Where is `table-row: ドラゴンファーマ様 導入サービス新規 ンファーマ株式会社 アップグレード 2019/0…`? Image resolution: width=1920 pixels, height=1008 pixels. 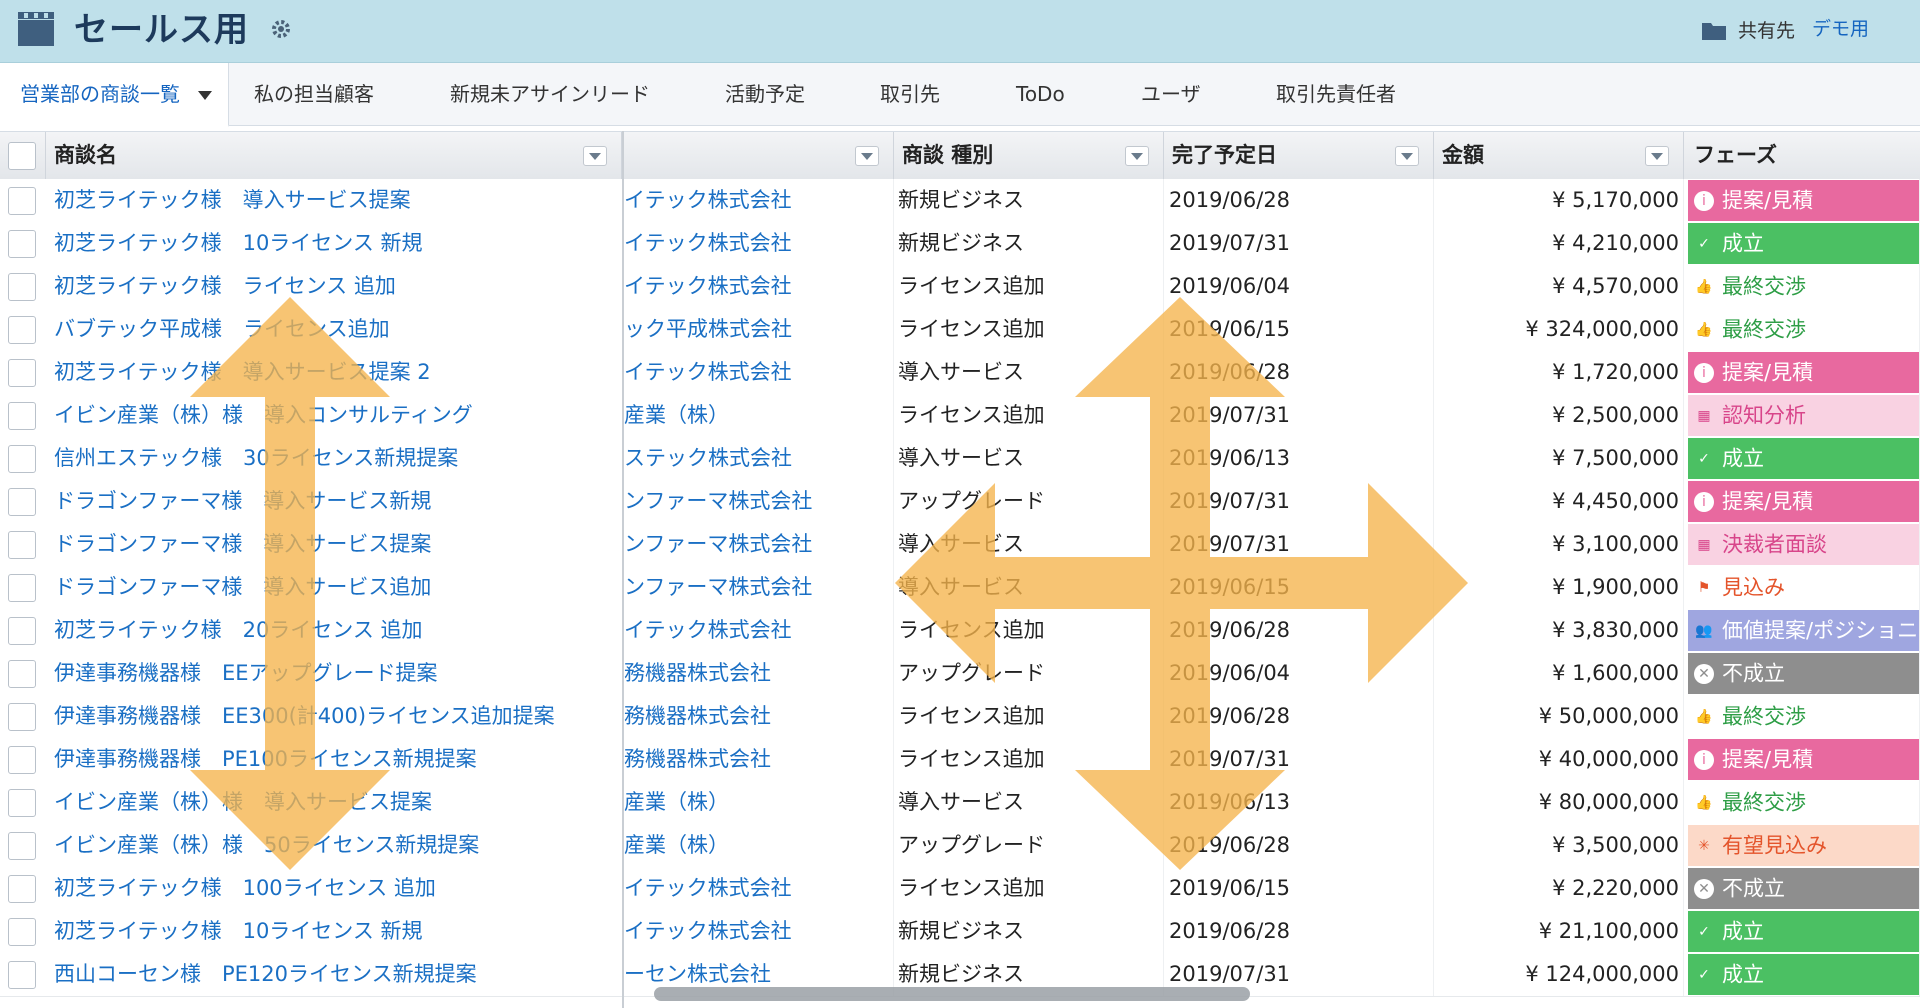
table-row: ドラゴンファーマ様 導入サービス新規 ンファーマ株式会社 アップグレード 2019/0… is located at coordinates (960, 502).